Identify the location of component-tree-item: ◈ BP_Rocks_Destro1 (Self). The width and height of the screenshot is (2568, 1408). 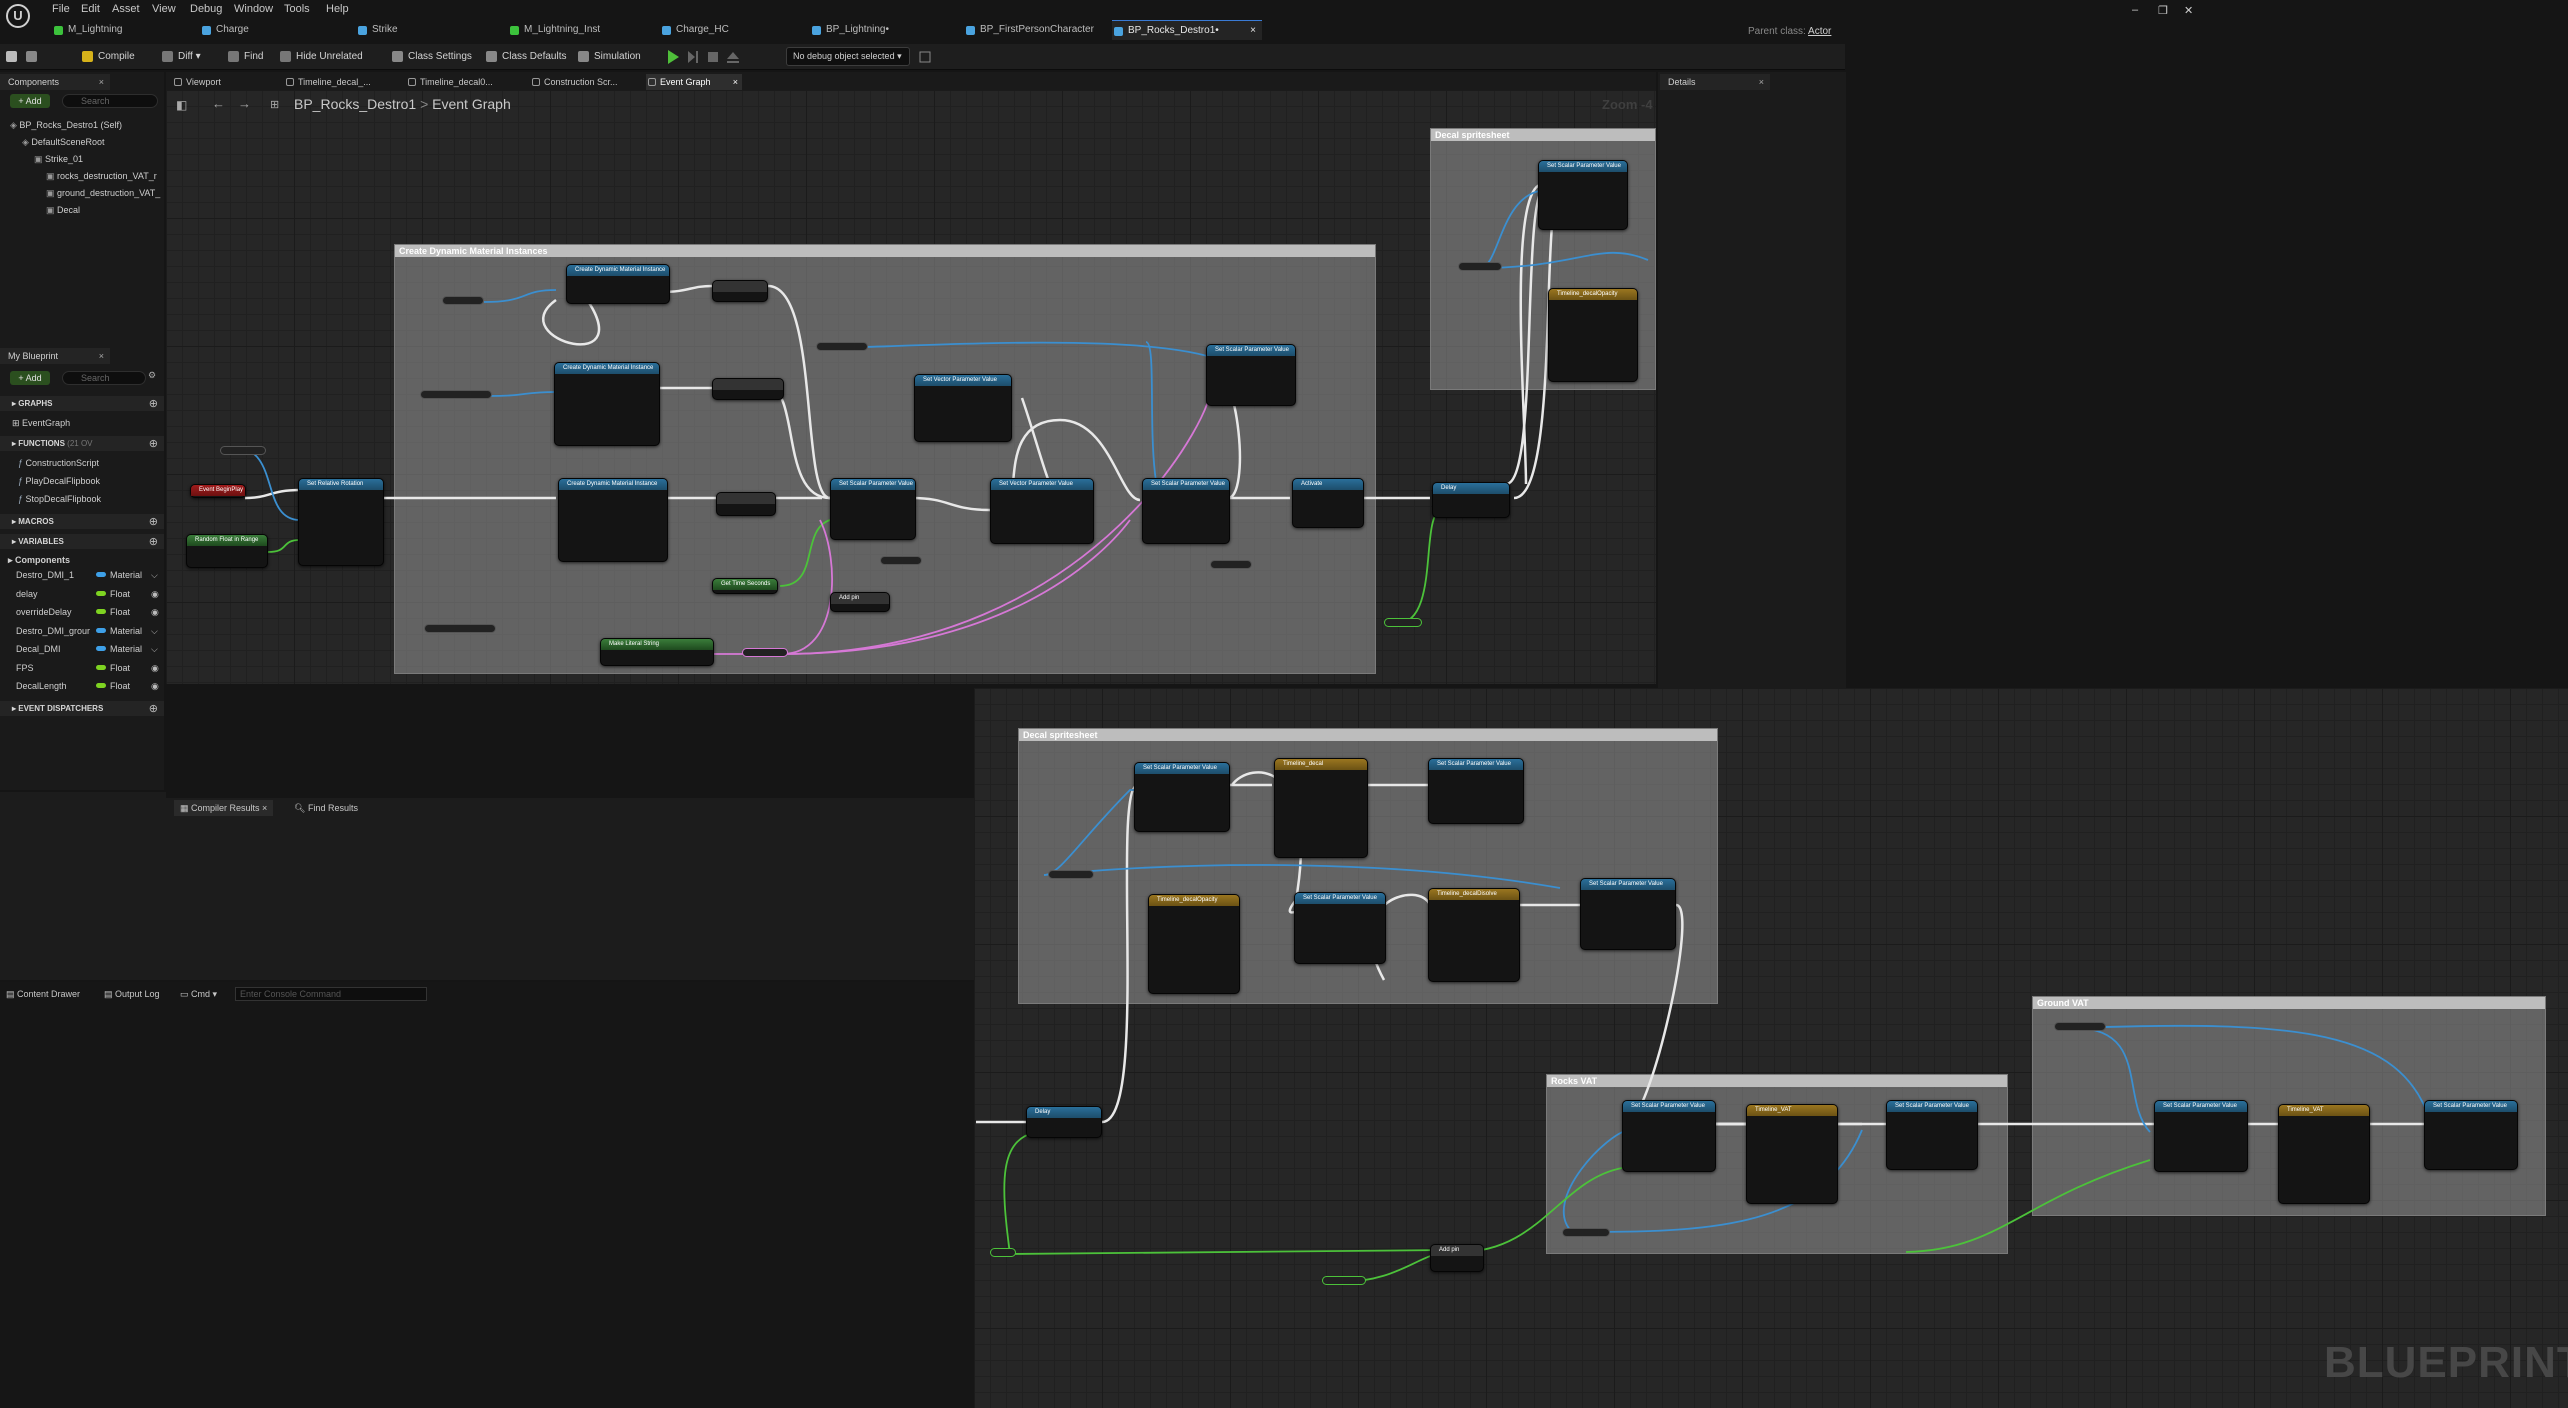
(66, 125).